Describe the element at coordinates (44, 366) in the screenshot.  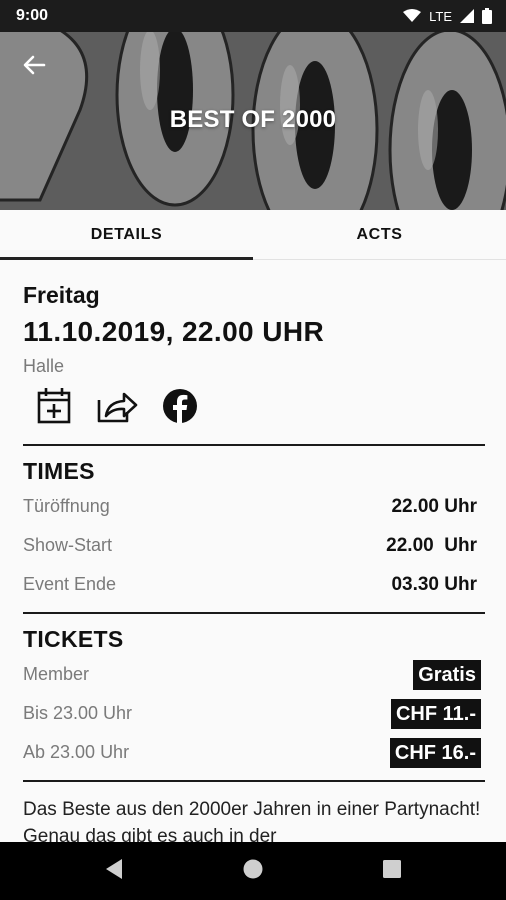
I see `event-venue: Halle` at that location.